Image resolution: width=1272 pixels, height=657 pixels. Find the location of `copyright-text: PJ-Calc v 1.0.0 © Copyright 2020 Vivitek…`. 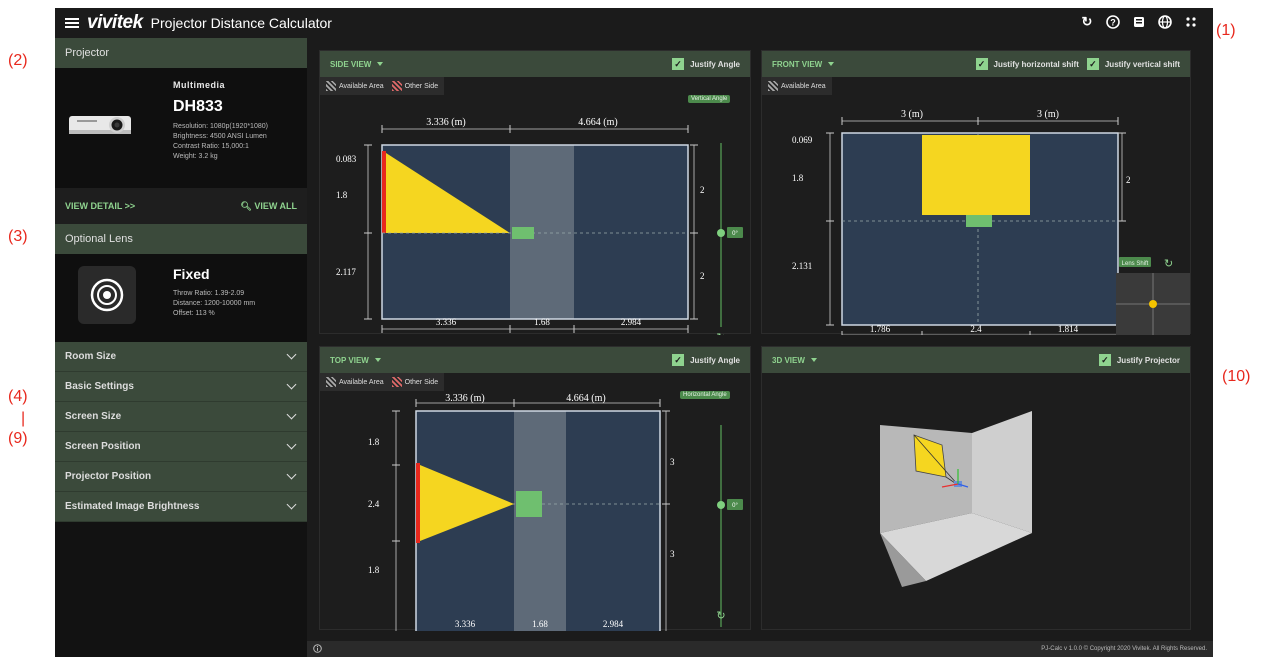

copyright-text: PJ-Calc v 1.0.0 © Copyright 2020 Vivitek… is located at coordinates (1124, 649).